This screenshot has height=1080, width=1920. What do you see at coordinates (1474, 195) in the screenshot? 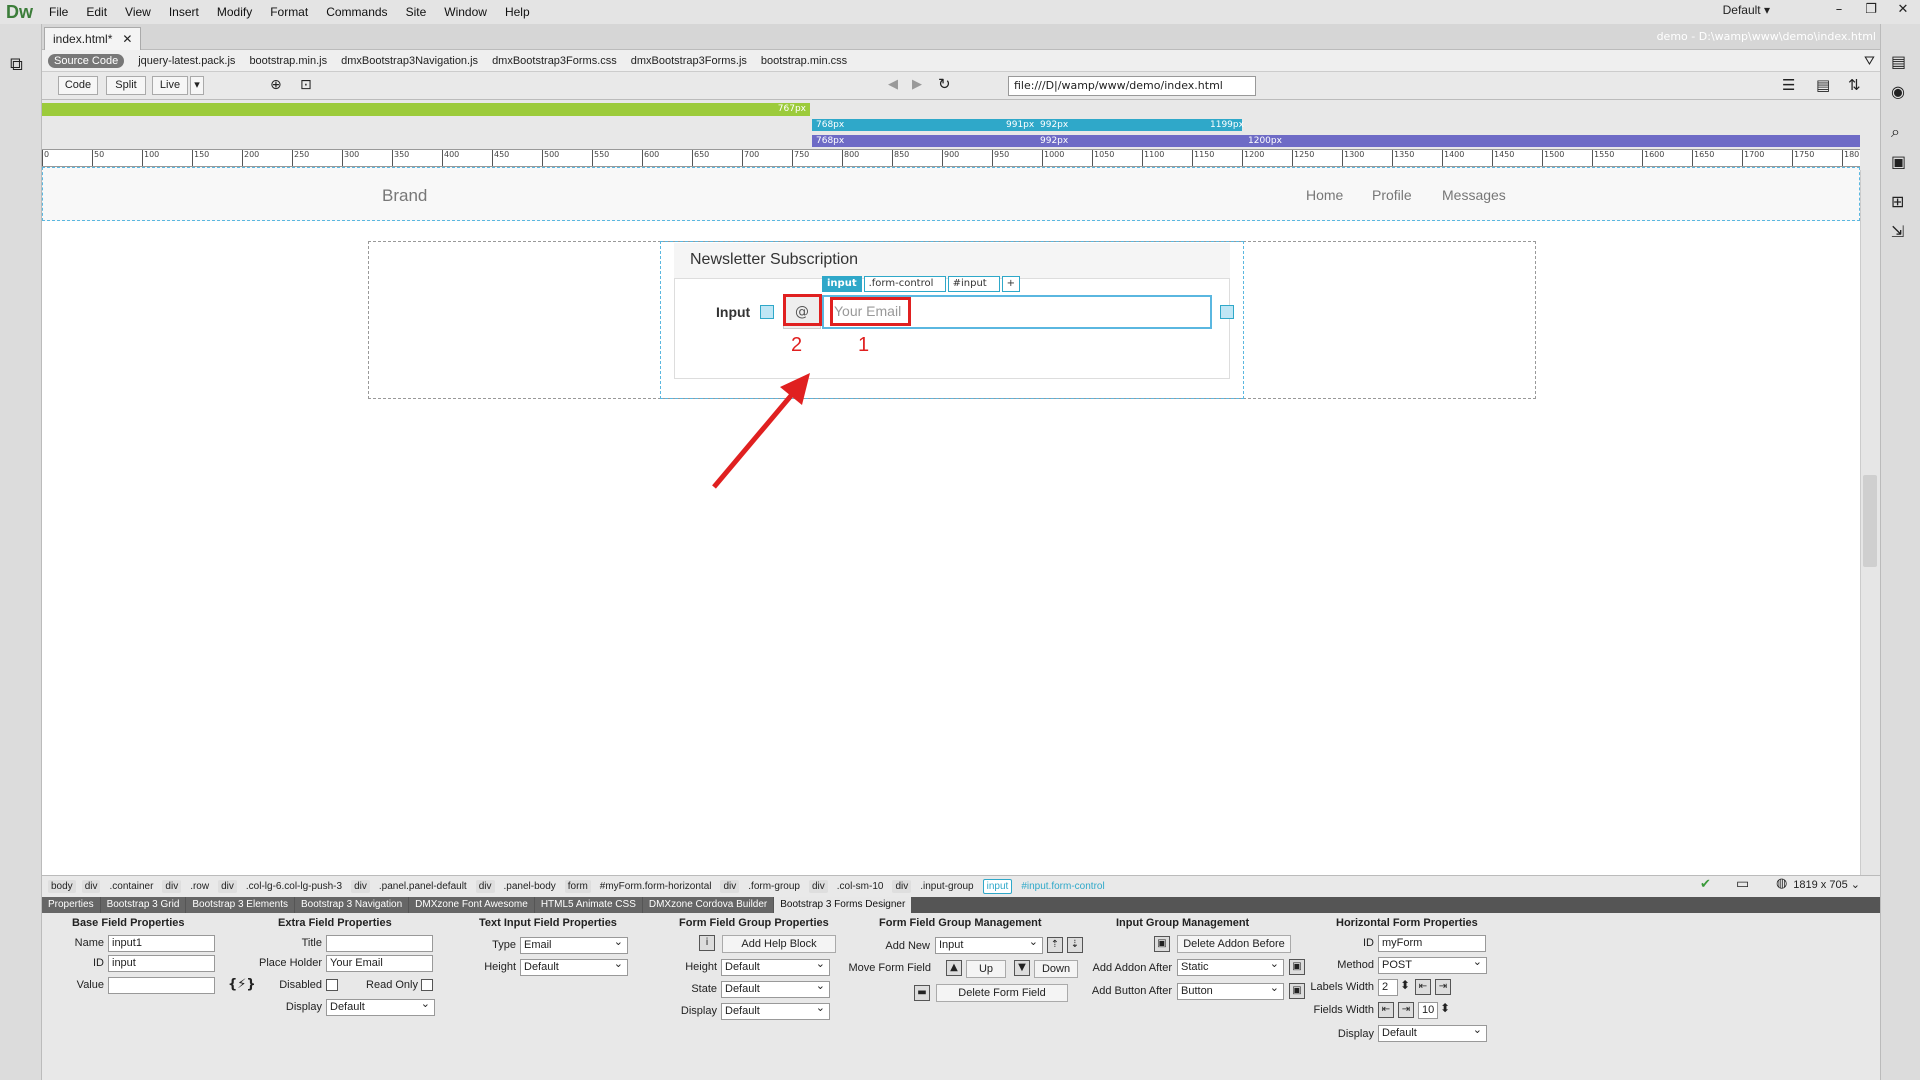
I see `nav-link-messages: Messages` at bounding box center [1474, 195].